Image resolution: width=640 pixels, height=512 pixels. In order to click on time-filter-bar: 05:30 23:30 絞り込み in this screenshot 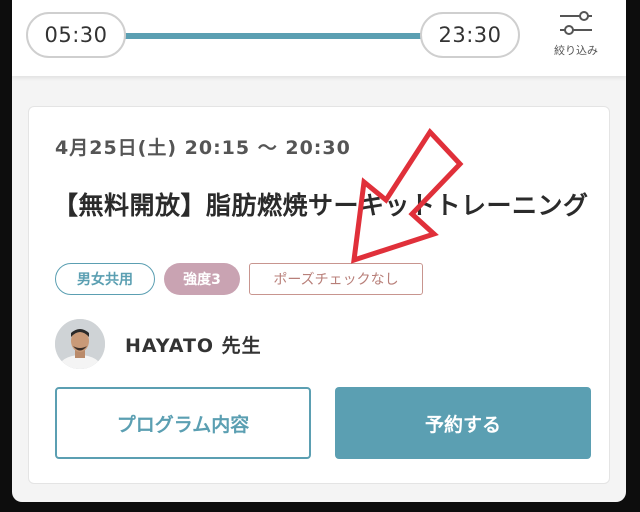, I will do `click(319, 38)`.